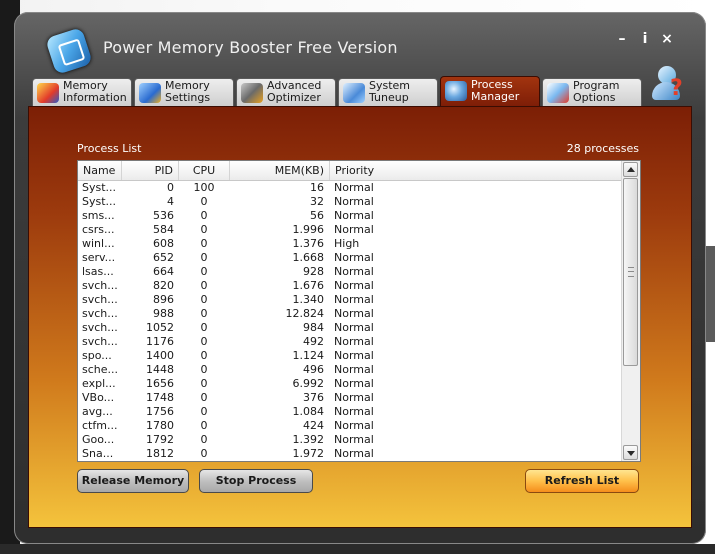 Image resolution: width=715 pixels, height=554 pixels. Describe the element at coordinates (313, 425) in the screenshot. I see `process-mem: 424` at that location.